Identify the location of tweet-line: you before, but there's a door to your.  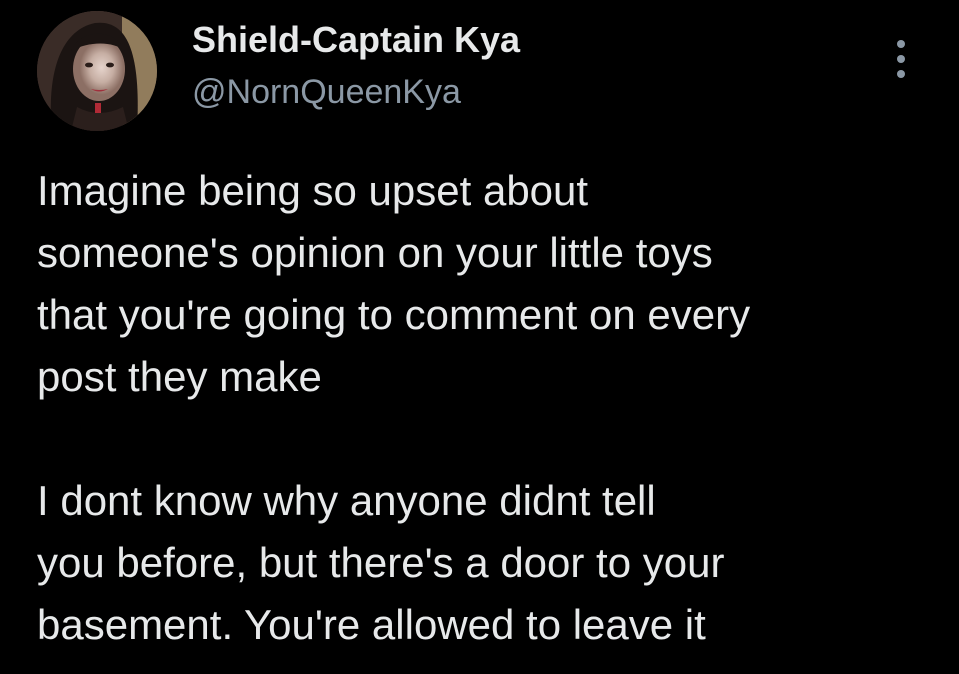
(381, 562).